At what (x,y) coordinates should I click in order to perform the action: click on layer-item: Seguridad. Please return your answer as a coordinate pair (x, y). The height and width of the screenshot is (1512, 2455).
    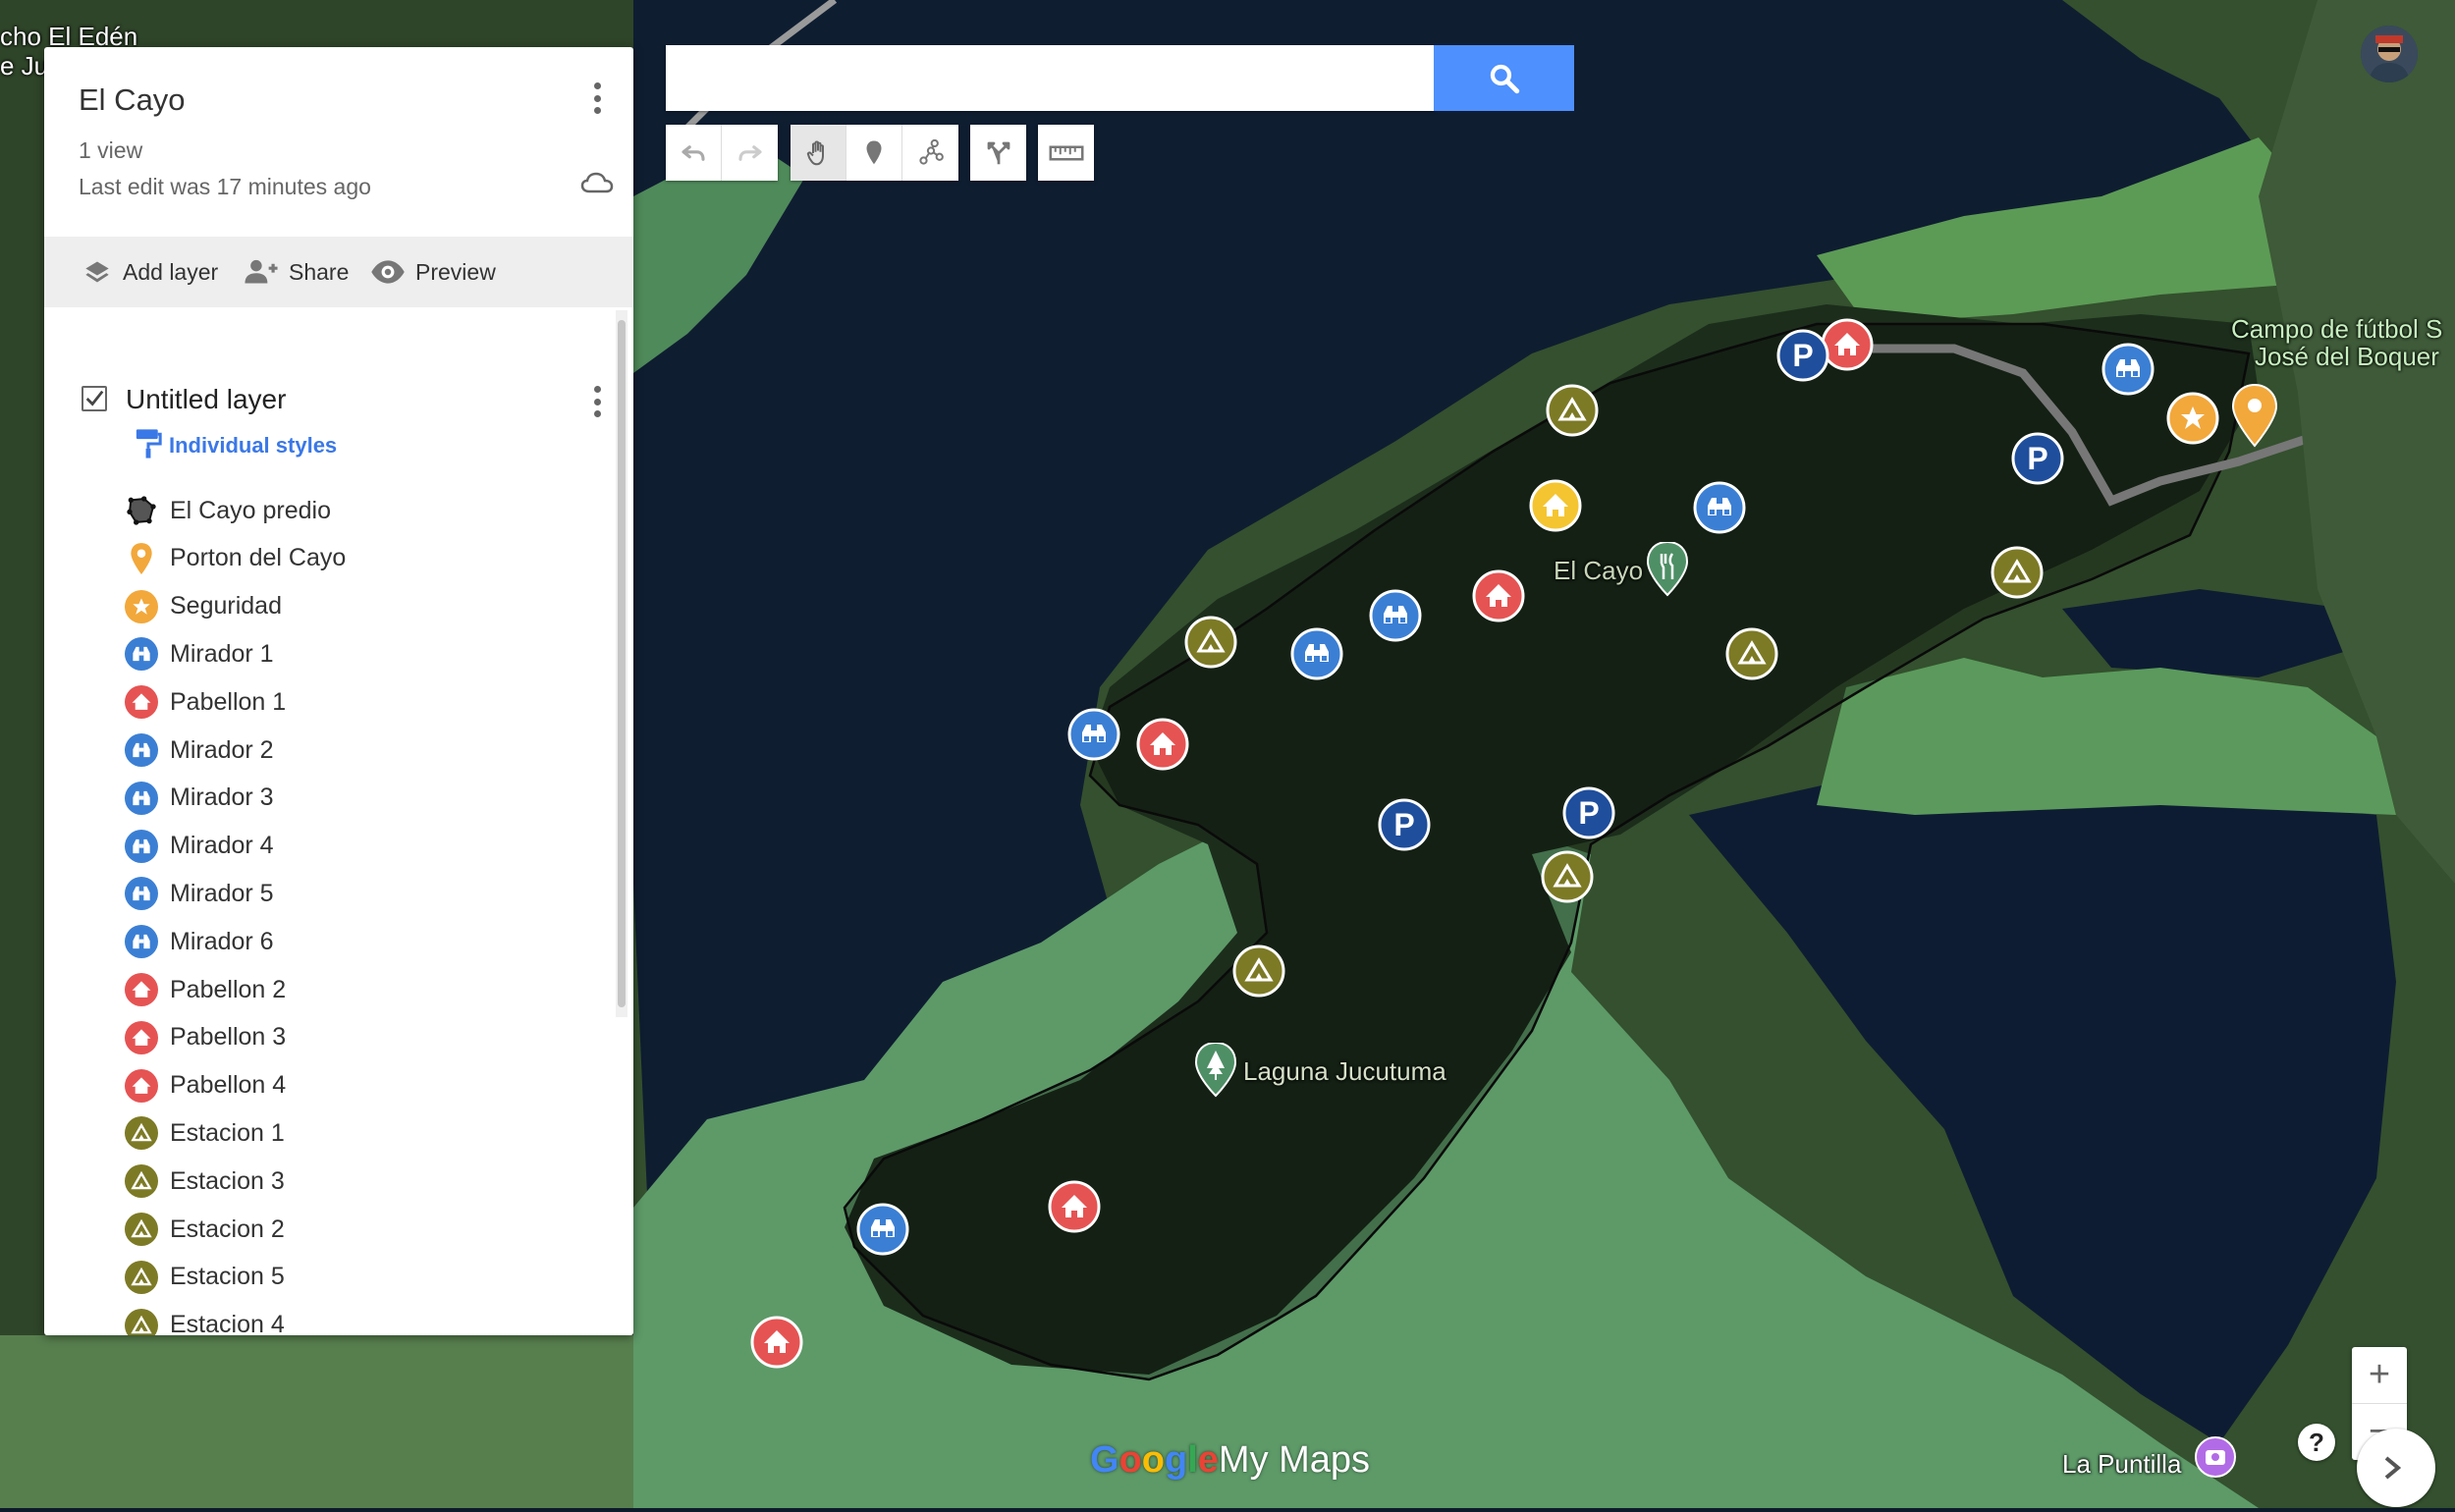
    Looking at the image, I should click on (203, 606).